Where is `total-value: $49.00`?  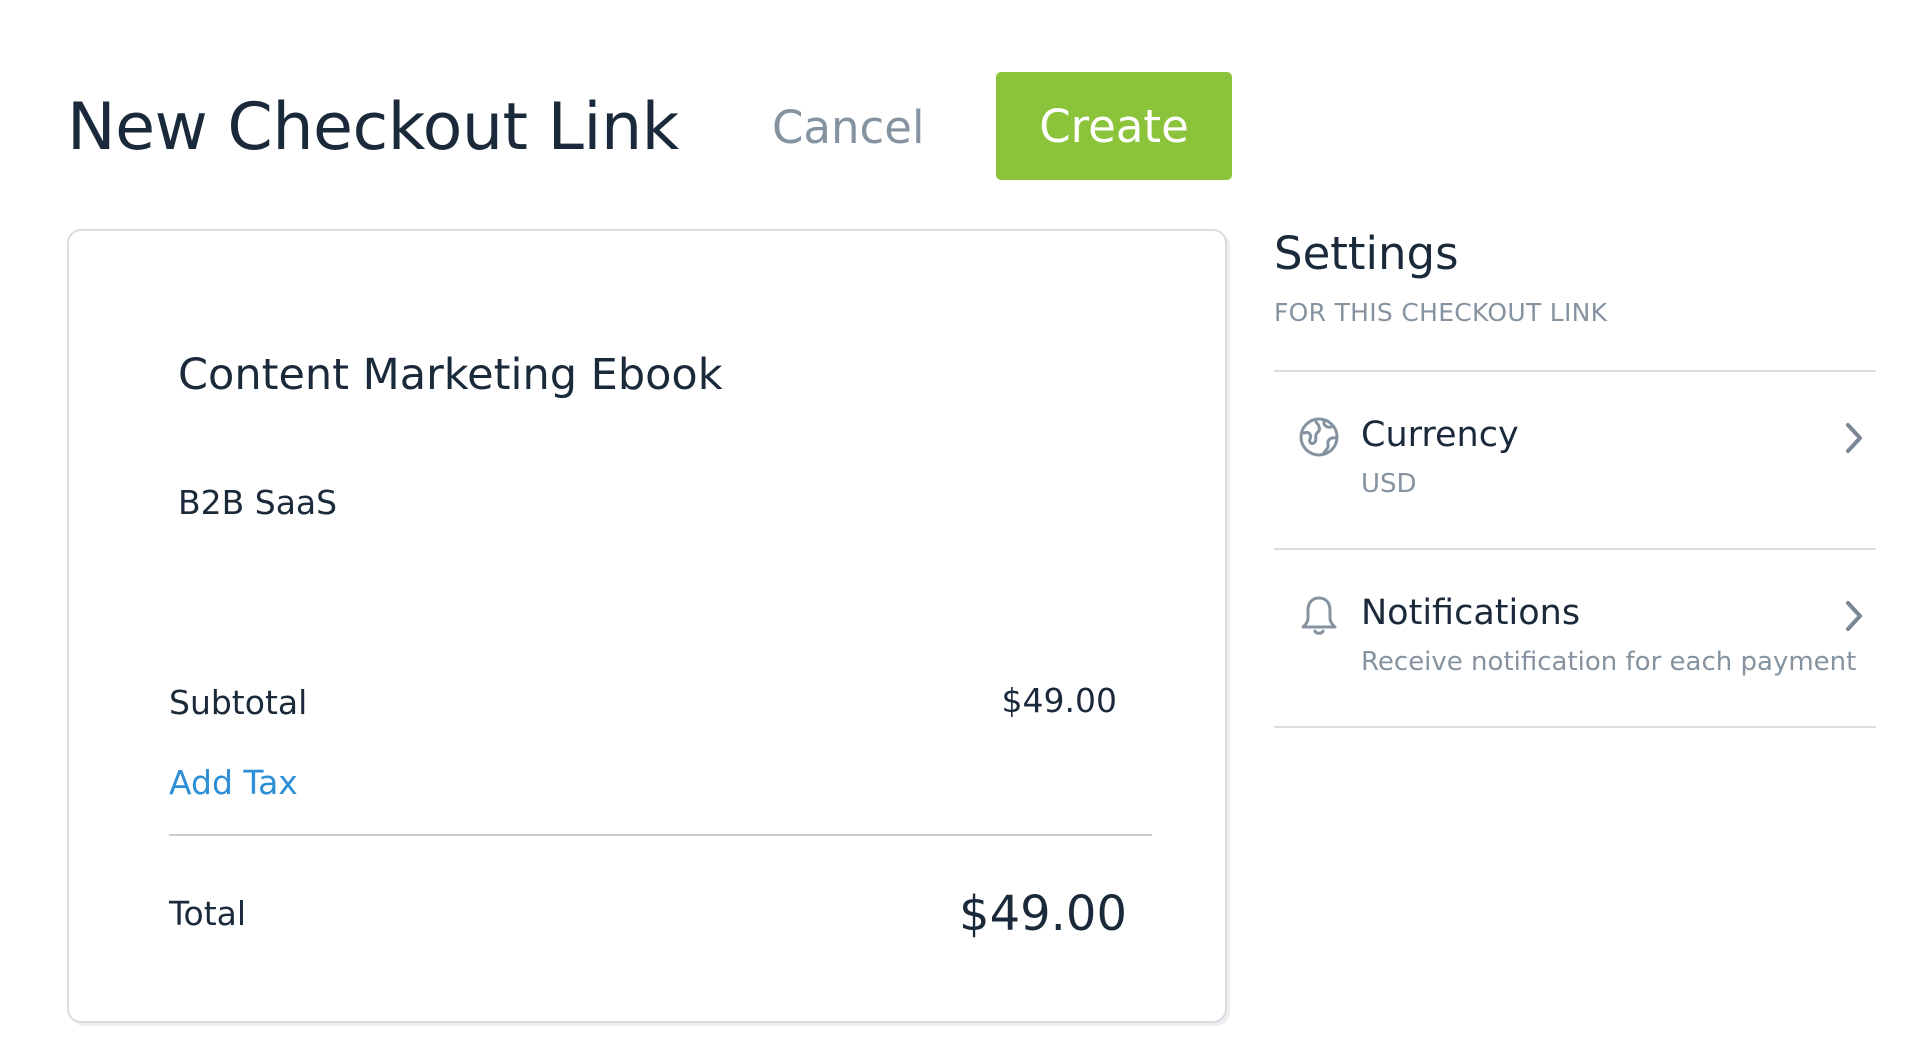 total-value: $49.00 is located at coordinates (1043, 914).